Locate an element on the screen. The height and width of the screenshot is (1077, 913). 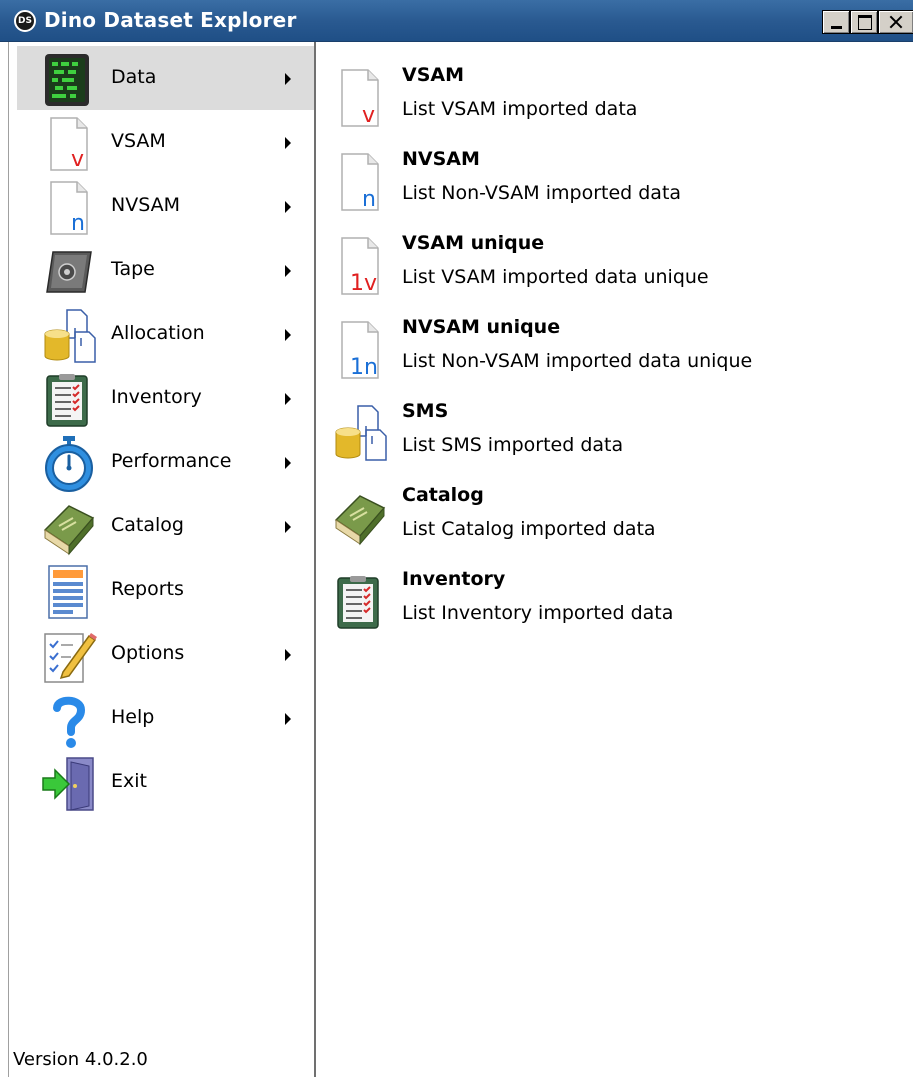
submenu-title: VSAM unique is located at coordinates (473, 243).